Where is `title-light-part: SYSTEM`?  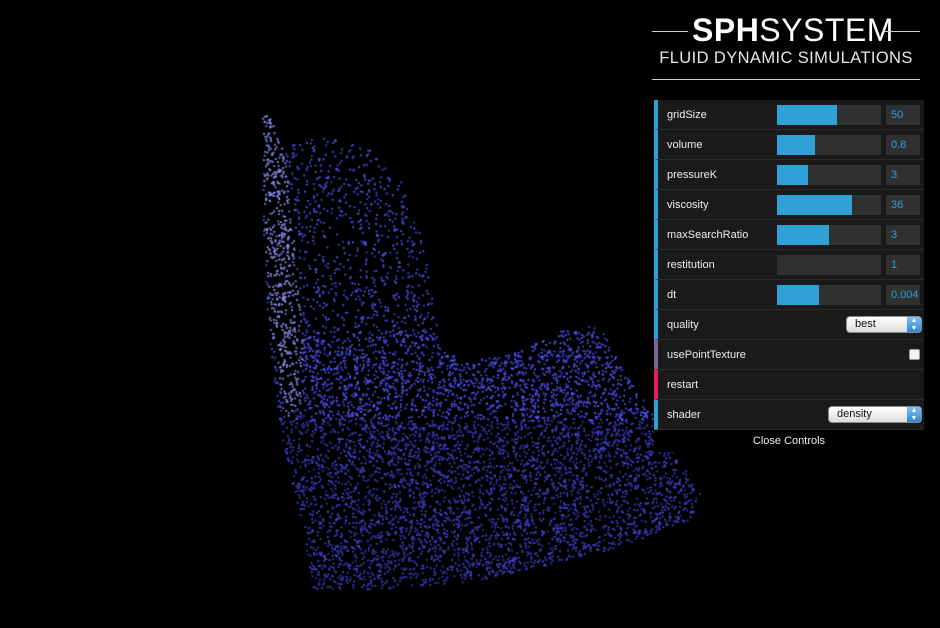 title-light-part: SYSTEM is located at coordinates (826, 30).